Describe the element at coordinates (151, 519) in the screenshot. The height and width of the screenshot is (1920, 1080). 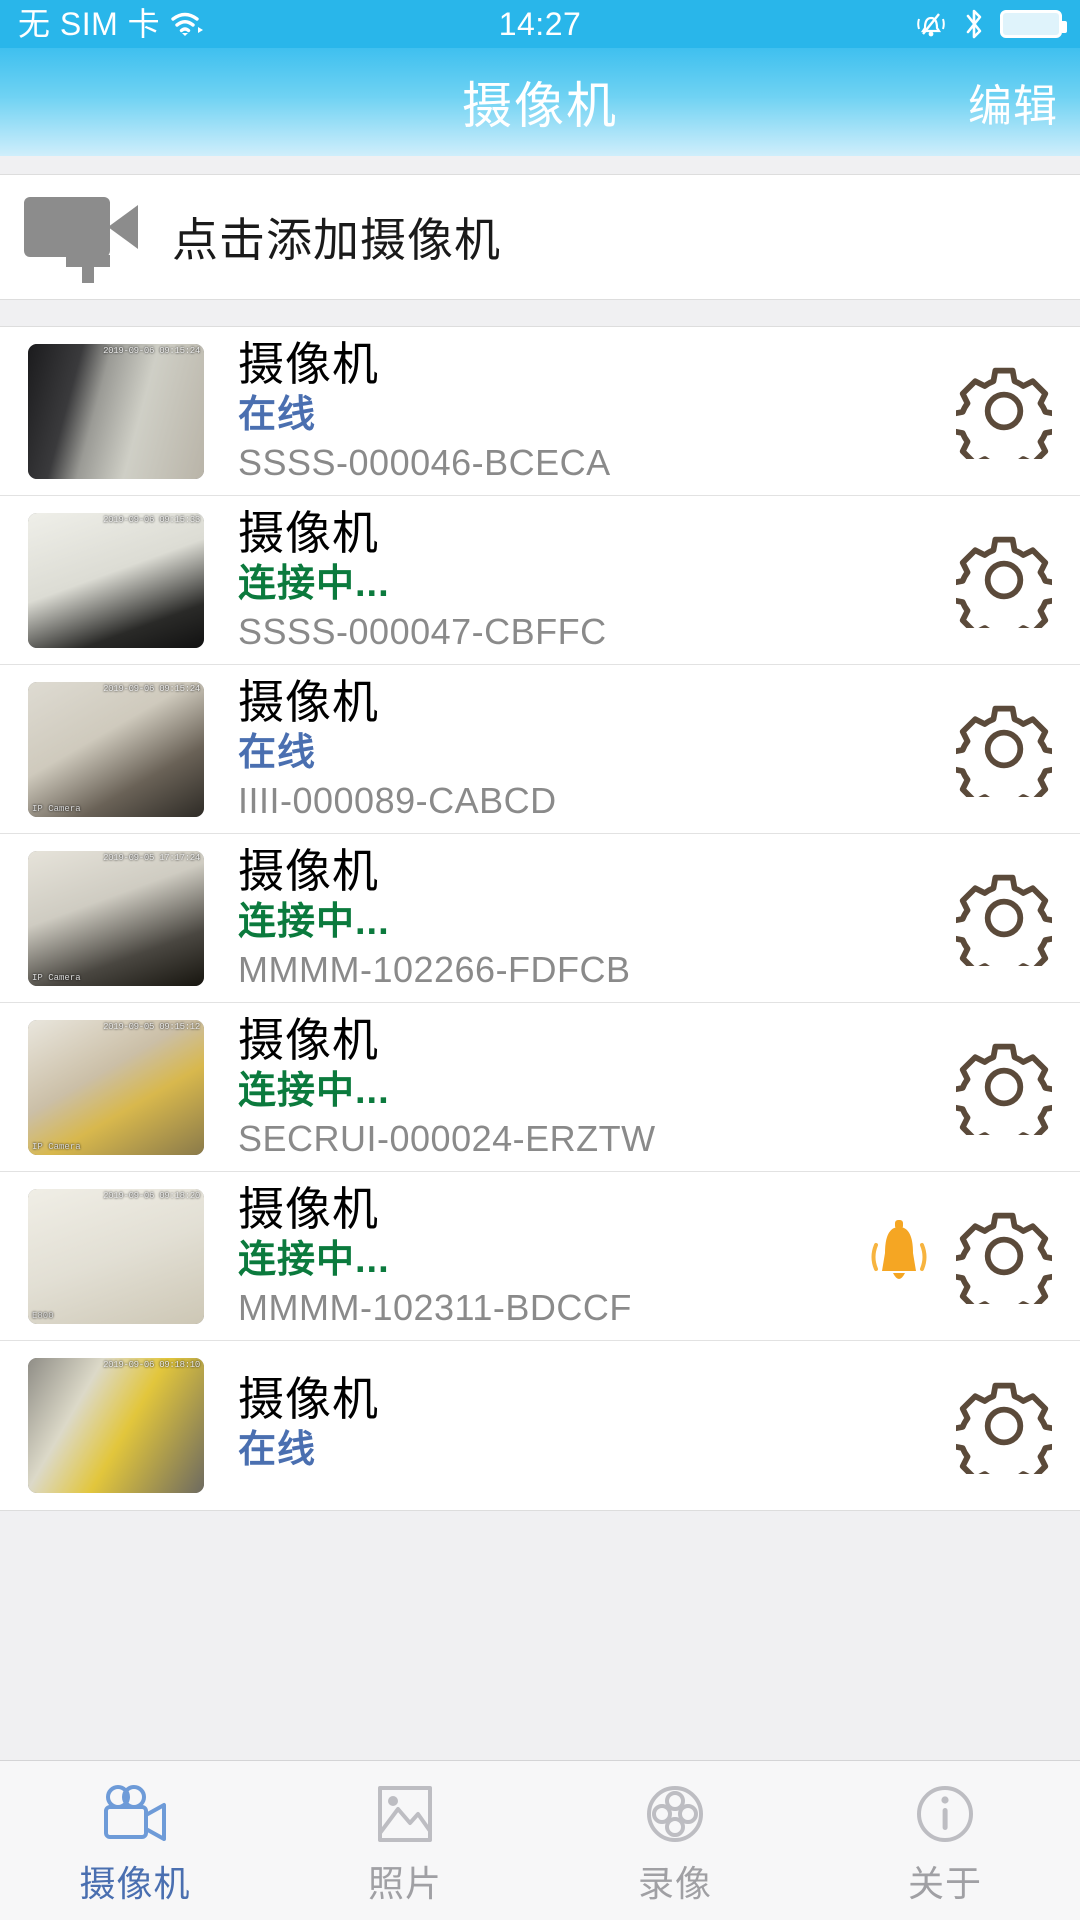
I see `thumbnail-timestamp: 2019-09-06 09:15:33` at that location.